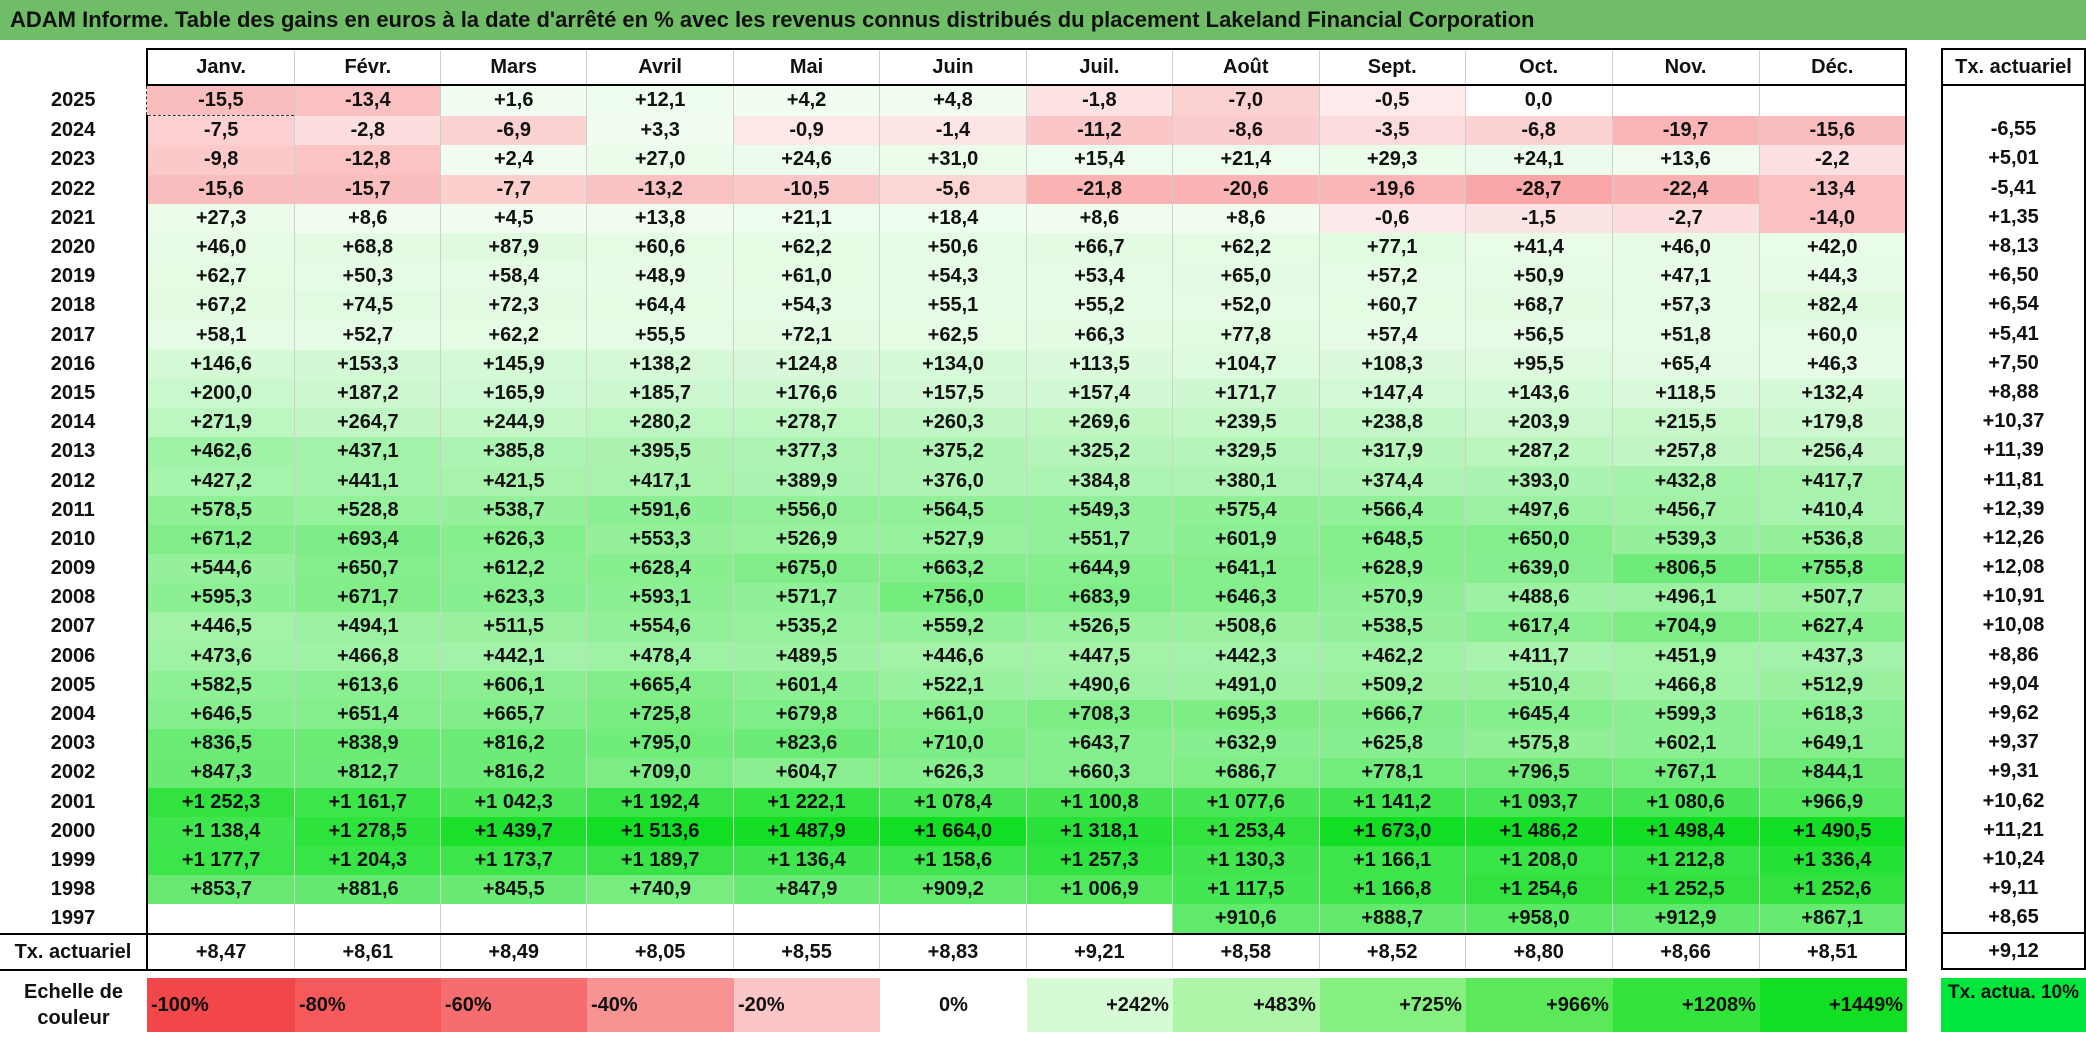  I want to click on scale-swatch: +242%, so click(1099, 1005).